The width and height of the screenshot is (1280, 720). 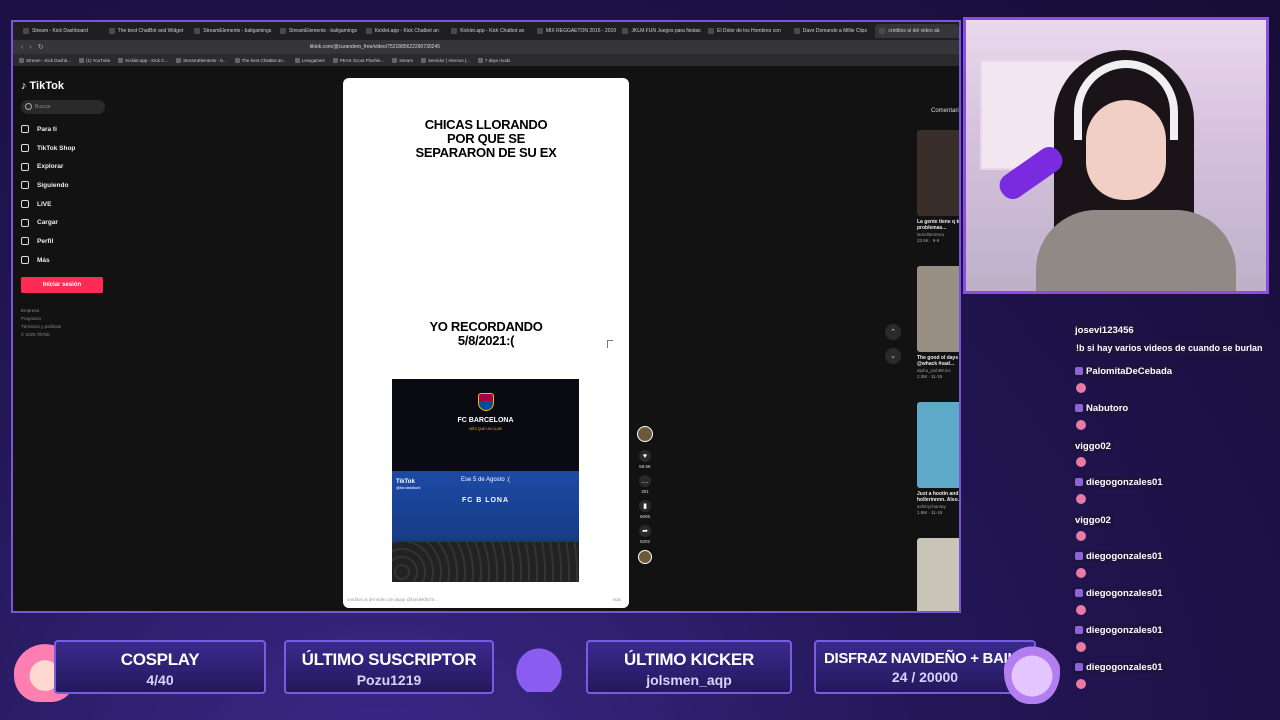 I want to click on browser-tab: MIX REGGAETON 2016 - 2019, so click(x=575, y=31).